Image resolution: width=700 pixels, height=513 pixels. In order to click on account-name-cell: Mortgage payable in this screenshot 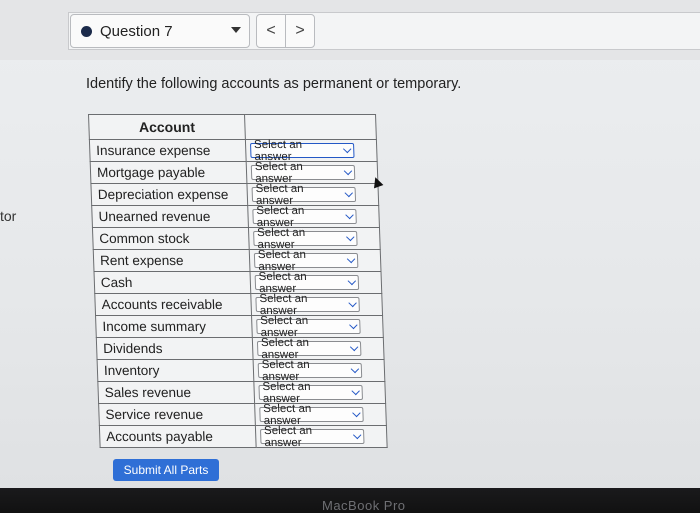, I will do `click(168, 172)`.